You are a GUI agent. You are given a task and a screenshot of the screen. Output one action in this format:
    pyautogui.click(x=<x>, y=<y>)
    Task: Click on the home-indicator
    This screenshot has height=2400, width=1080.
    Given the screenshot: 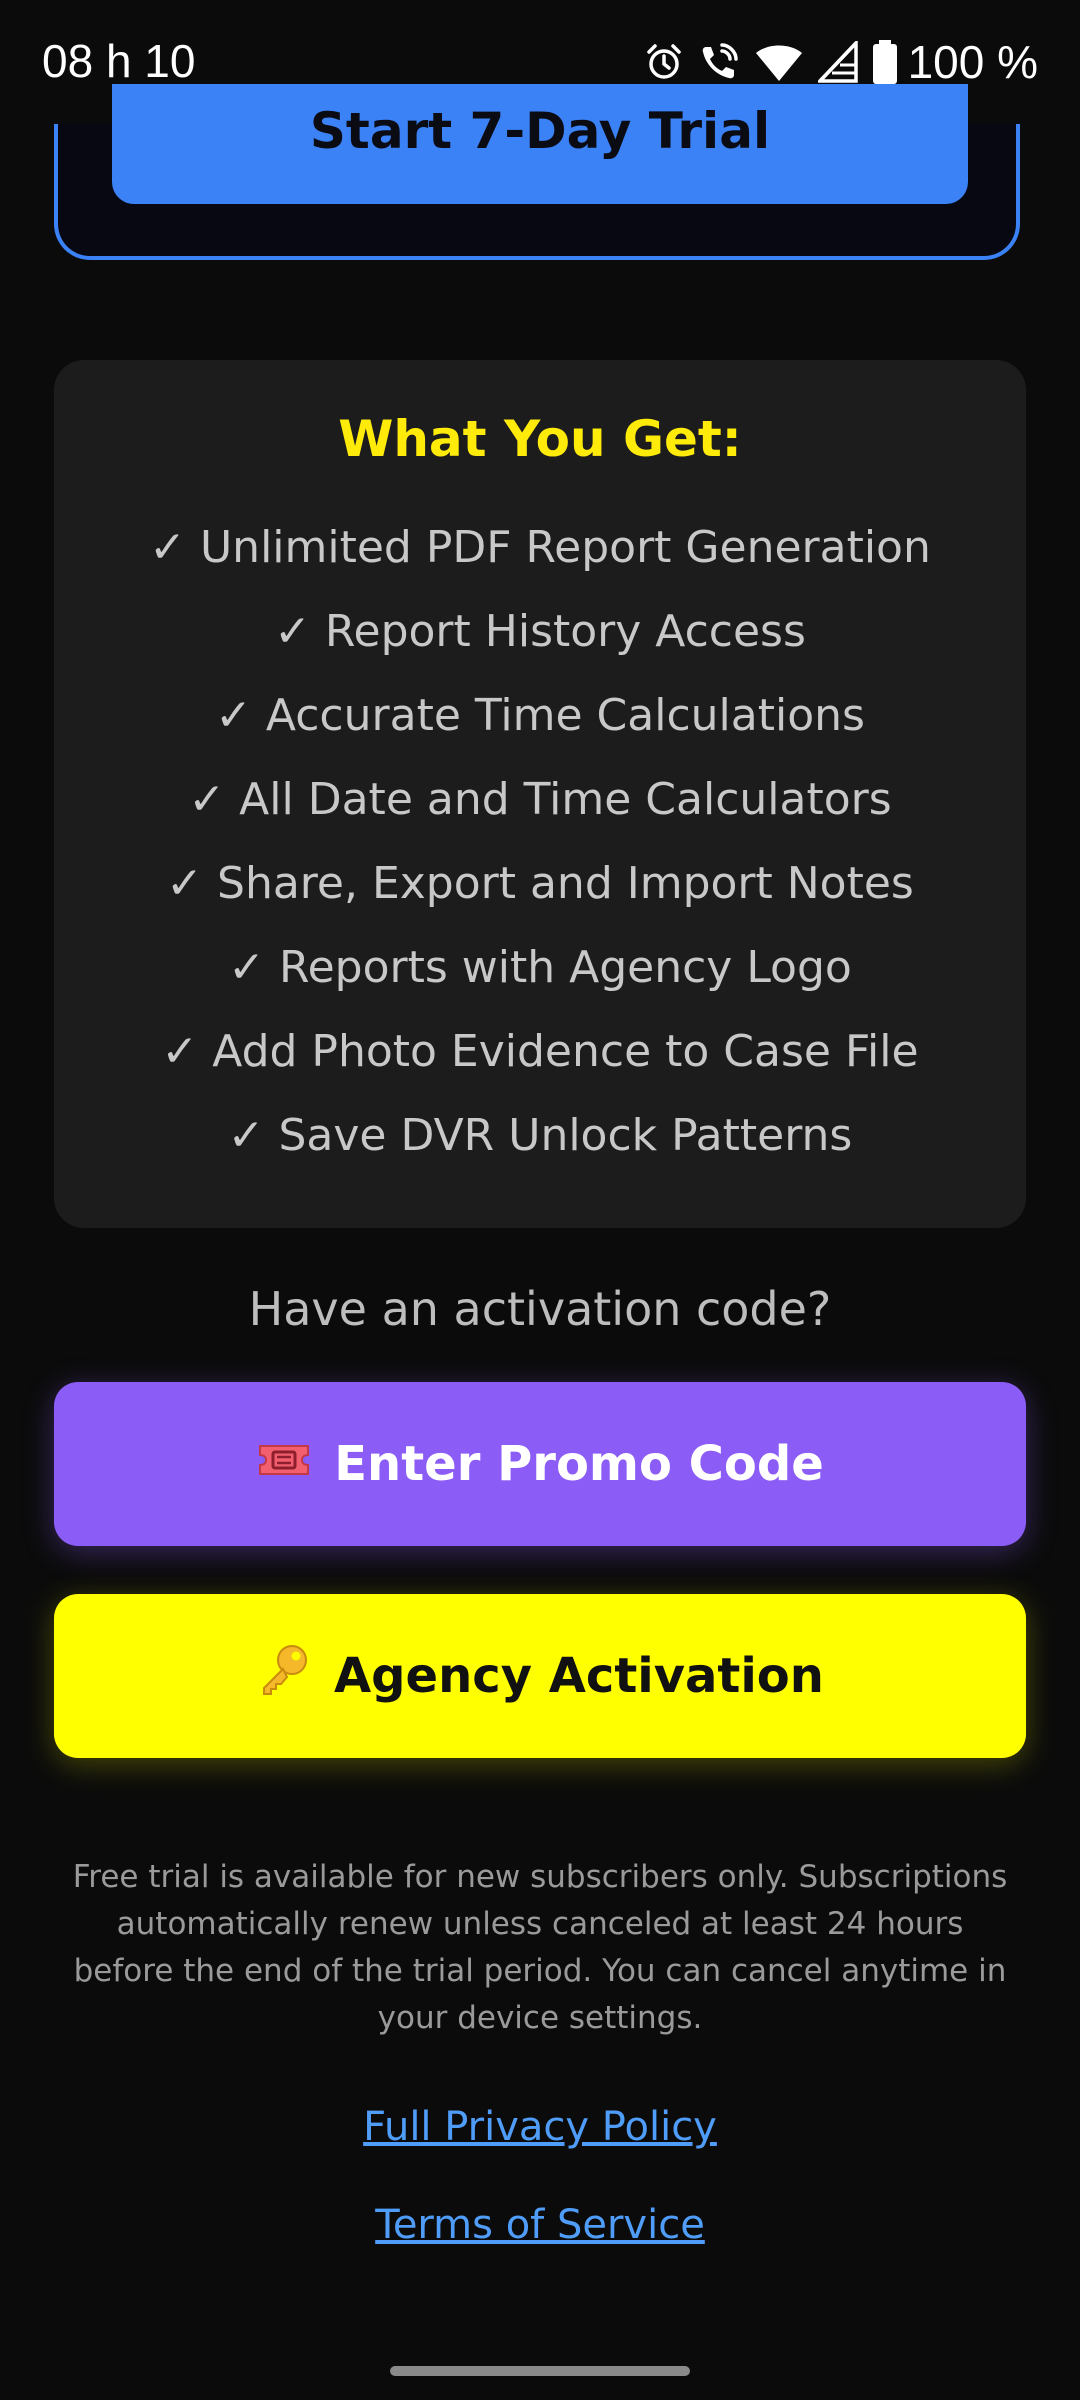 What is the action you would take?
    pyautogui.click(x=540, y=2371)
    